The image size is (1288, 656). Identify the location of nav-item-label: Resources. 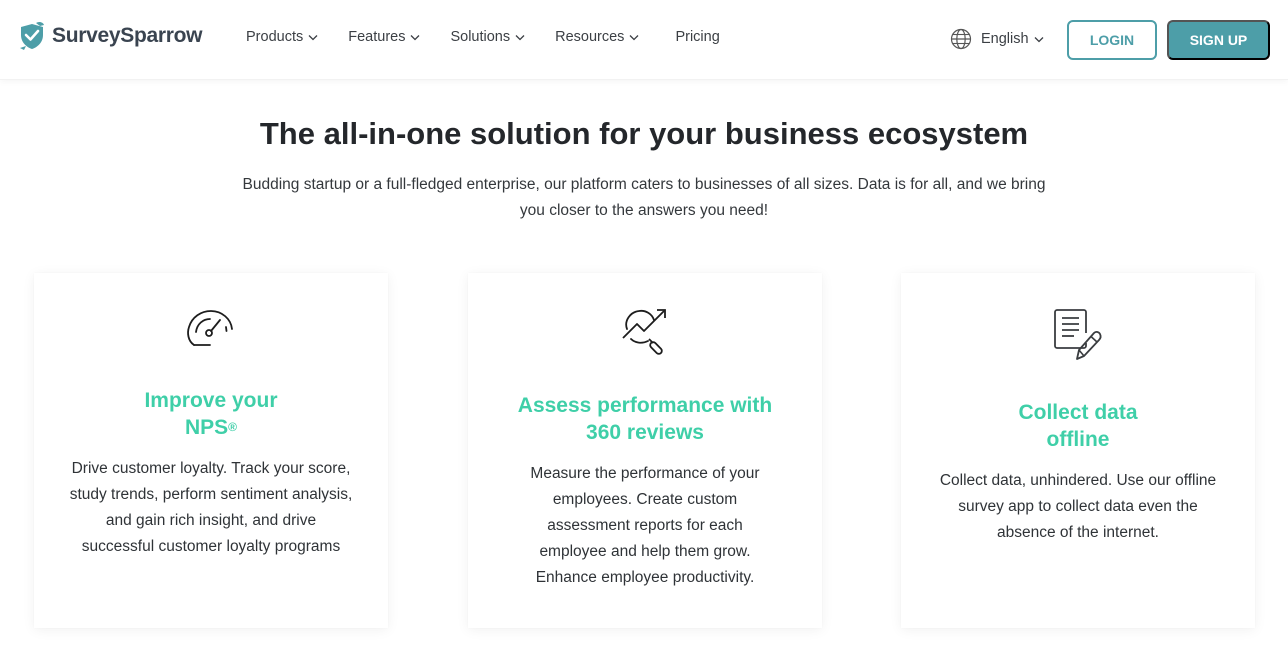
(590, 37).